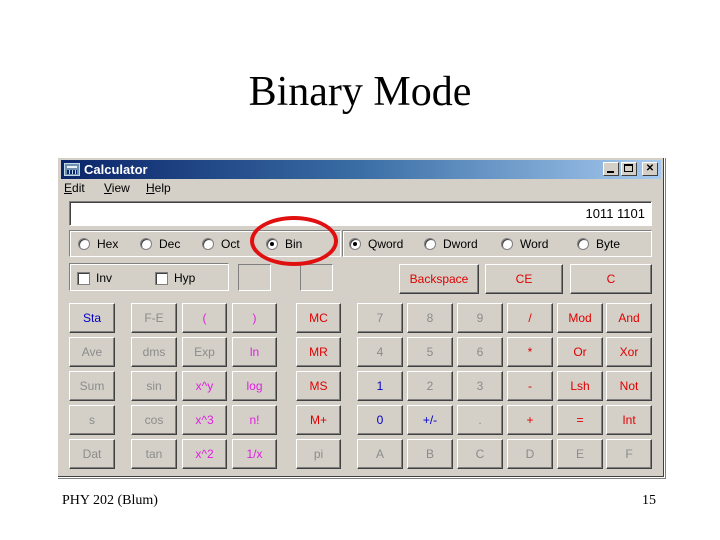 The image size is (720, 540). What do you see at coordinates (430, 420) in the screenshot?
I see `key-sym-button: +/-` at bounding box center [430, 420].